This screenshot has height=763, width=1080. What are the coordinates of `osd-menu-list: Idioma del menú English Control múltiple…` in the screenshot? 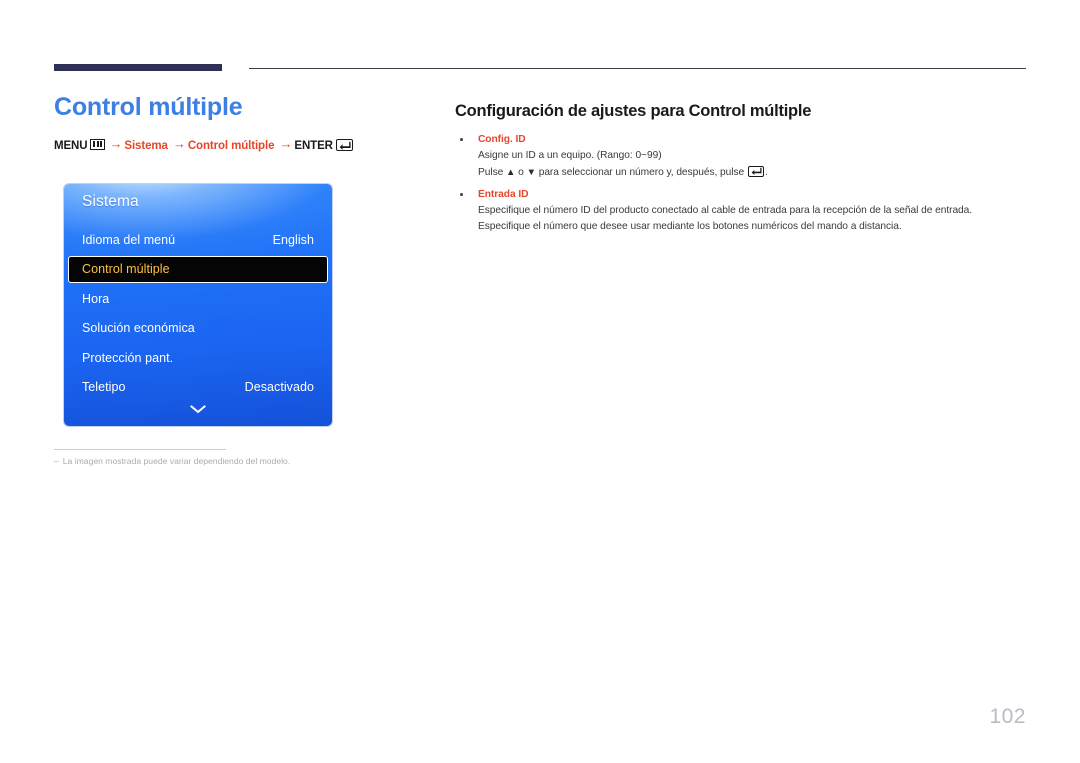 It's located at (198, 313).